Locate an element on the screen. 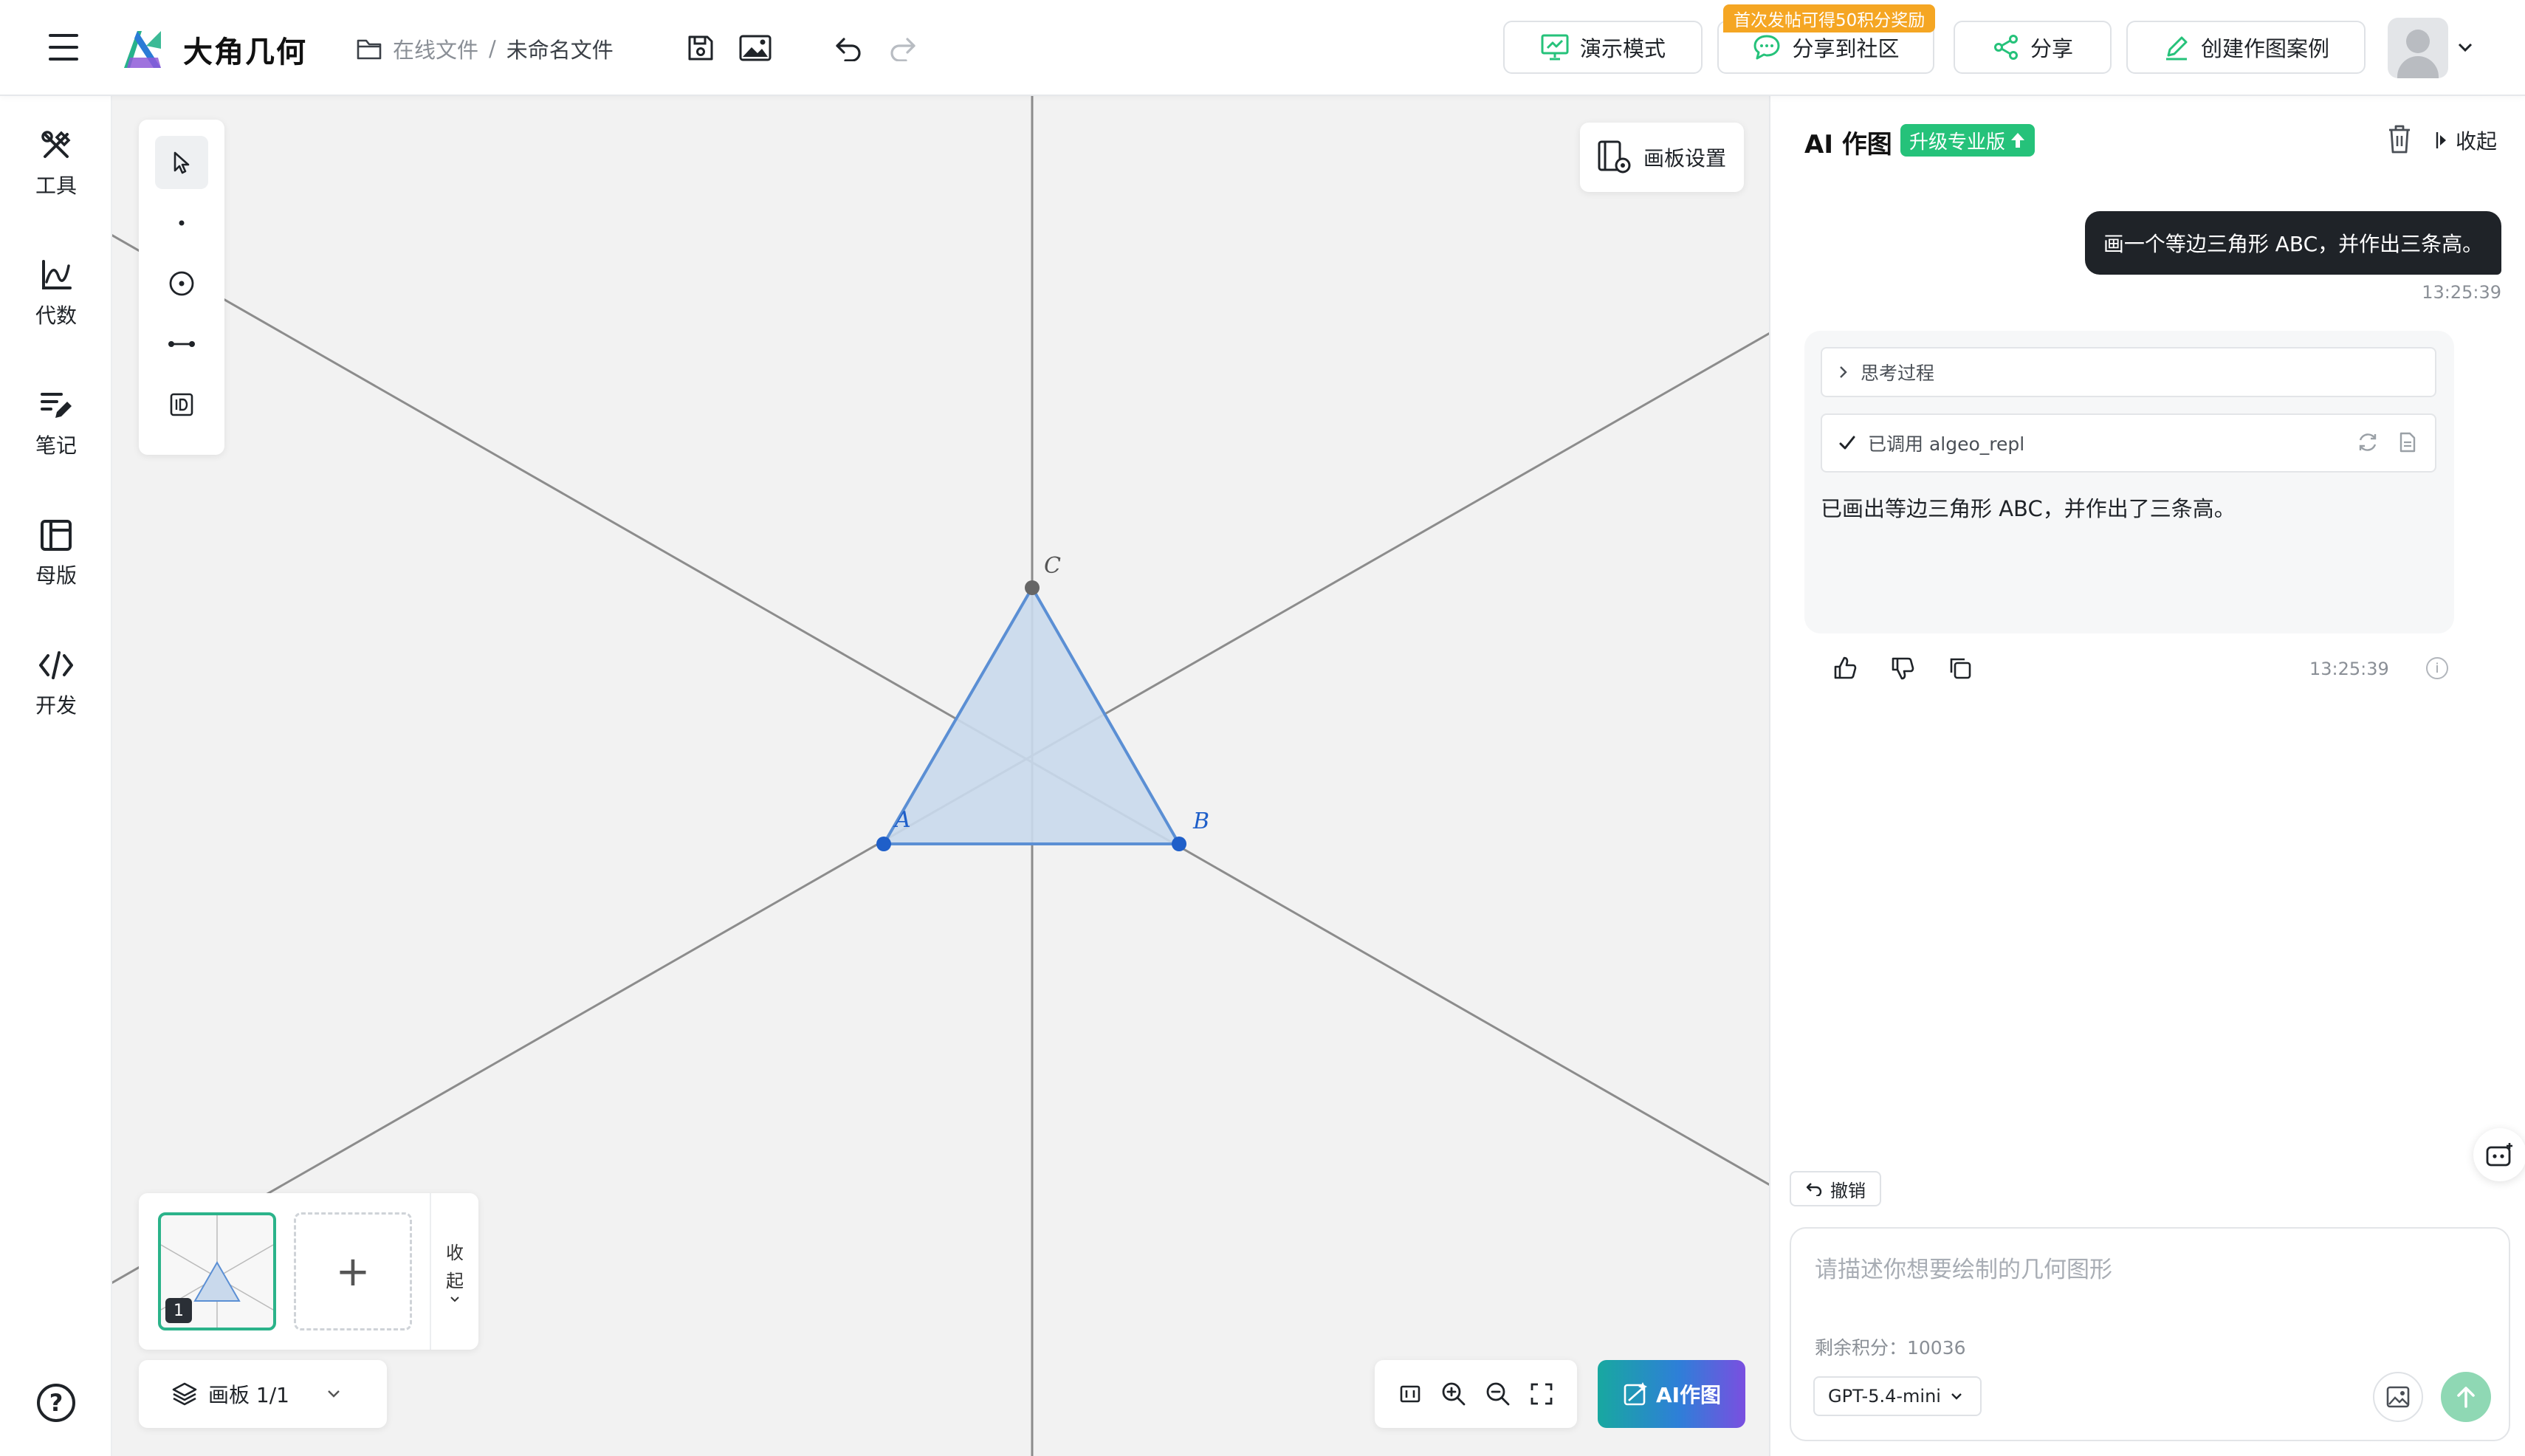 This screenshot has width=2525, height=1456. remaining-credits: 剩余积分：10036 is located at coordinates (1890, 1348).